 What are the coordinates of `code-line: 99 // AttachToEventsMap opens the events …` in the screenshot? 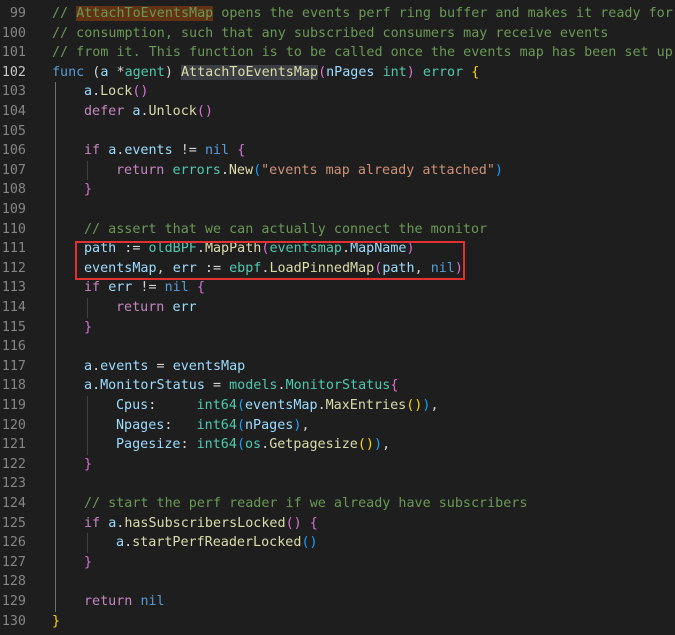 It's located at (337, 14).